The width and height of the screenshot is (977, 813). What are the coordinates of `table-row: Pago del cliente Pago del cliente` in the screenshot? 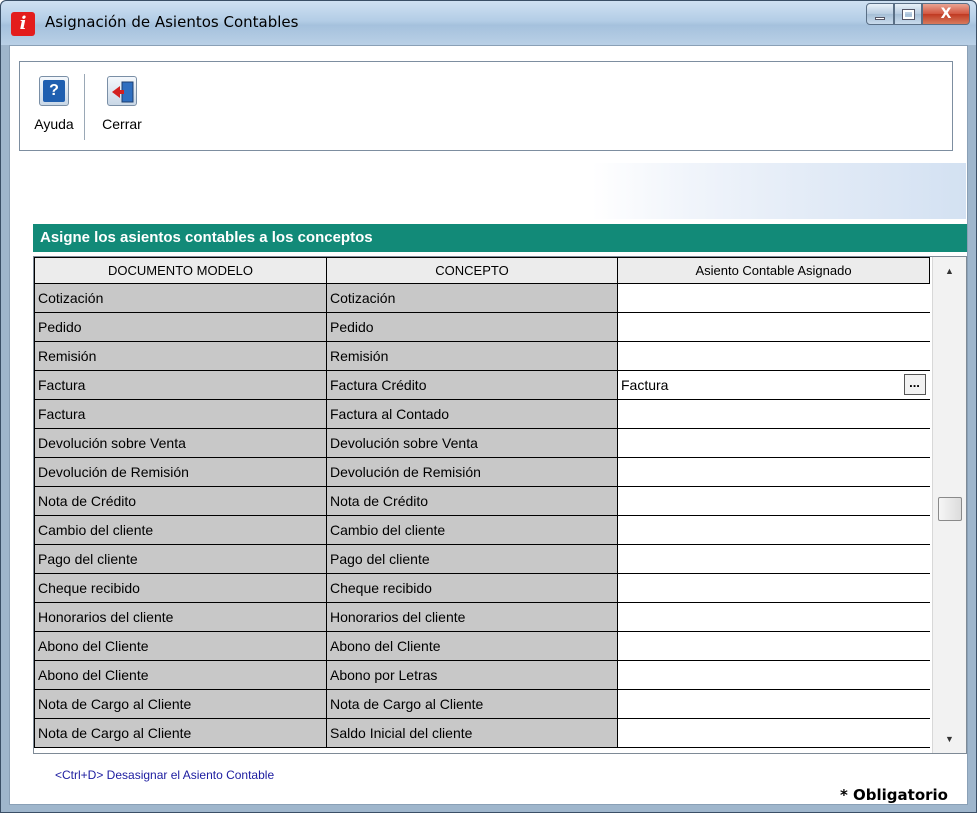 It's located at (482, 559).